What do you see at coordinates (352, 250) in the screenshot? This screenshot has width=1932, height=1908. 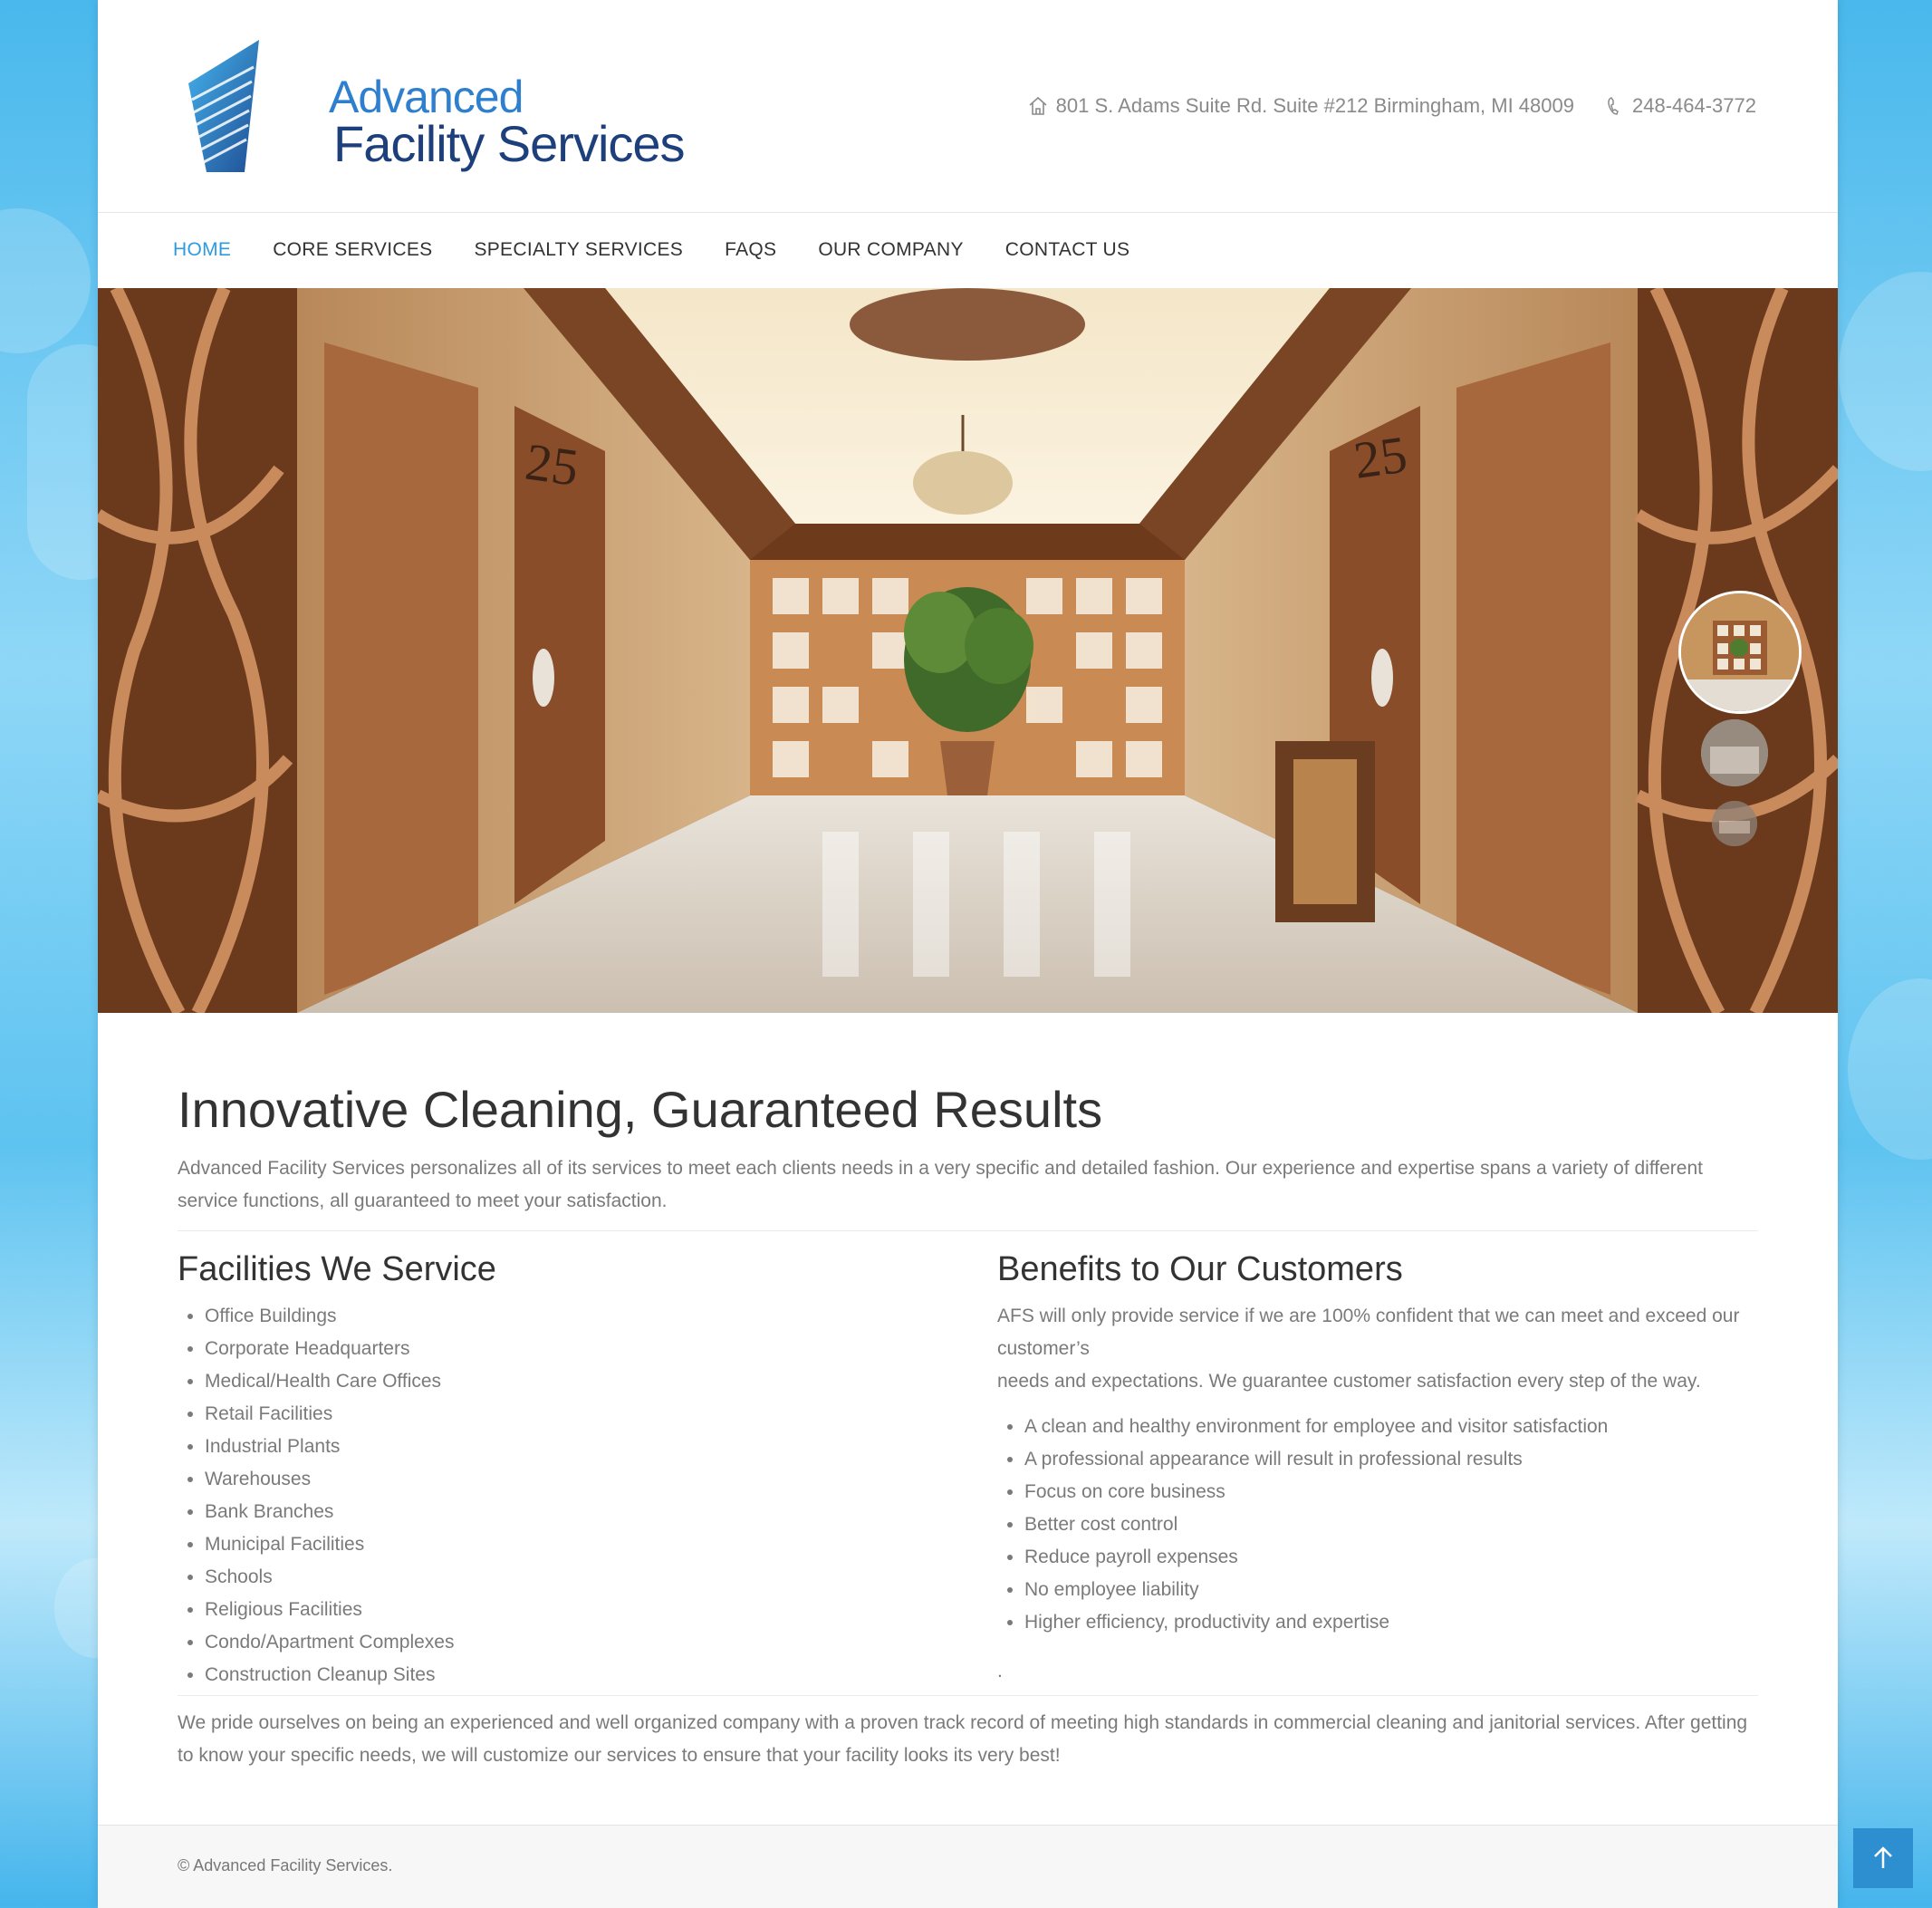 I see `nav-item-core-services: CORE SERVICES` at bounding box center [352, 250].